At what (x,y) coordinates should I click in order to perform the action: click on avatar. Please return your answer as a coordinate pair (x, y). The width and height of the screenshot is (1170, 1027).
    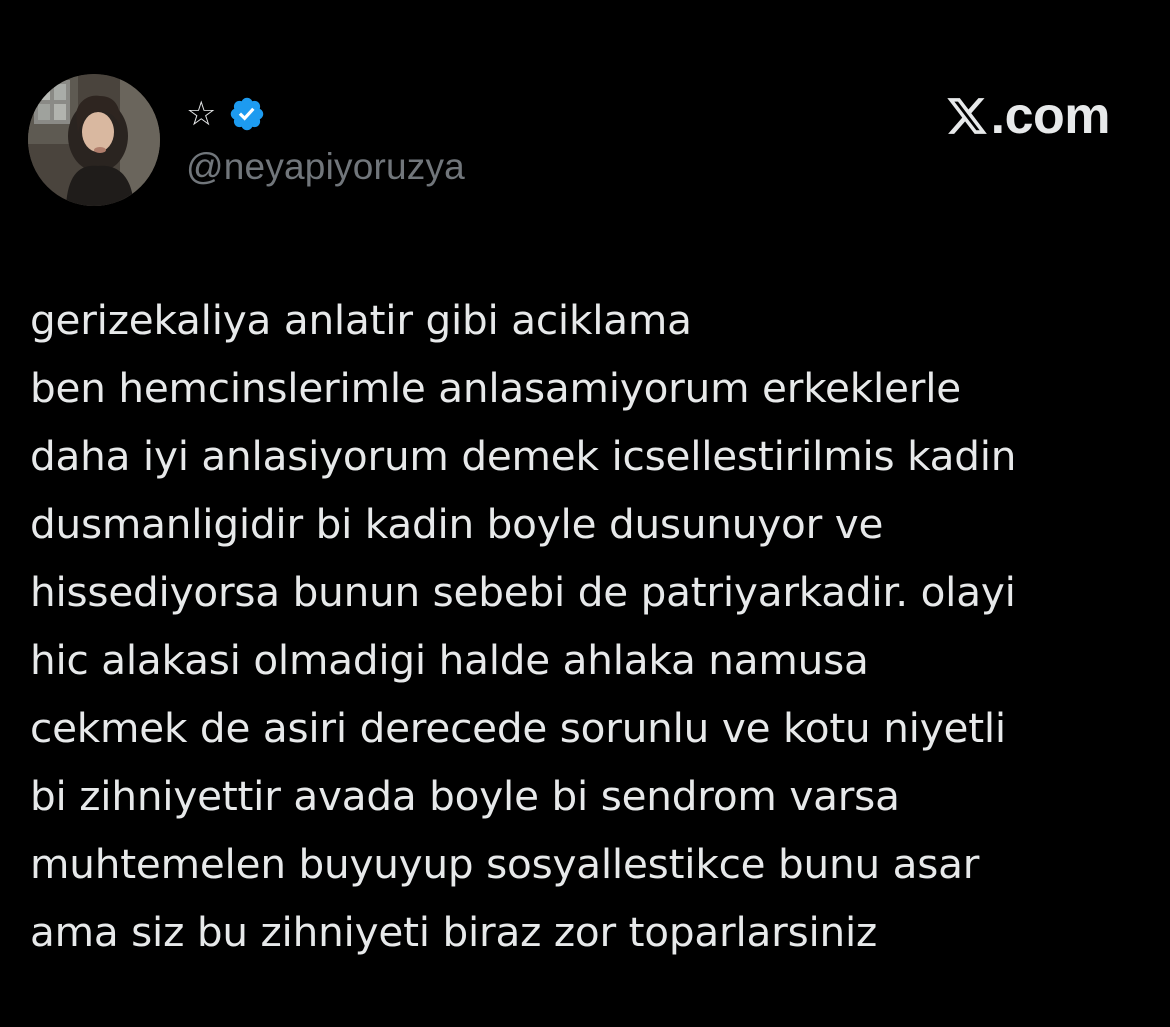
    Looking at the image, I should click on (94, 140).